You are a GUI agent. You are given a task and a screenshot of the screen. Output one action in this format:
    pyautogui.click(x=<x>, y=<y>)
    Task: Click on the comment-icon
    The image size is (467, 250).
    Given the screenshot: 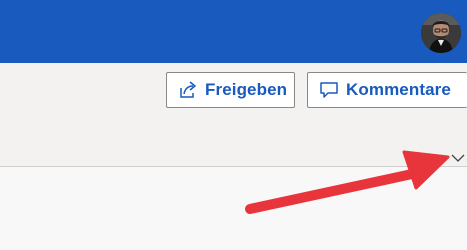 What is the action you would take?
    pyautogui.click(x=329, y=90)
    